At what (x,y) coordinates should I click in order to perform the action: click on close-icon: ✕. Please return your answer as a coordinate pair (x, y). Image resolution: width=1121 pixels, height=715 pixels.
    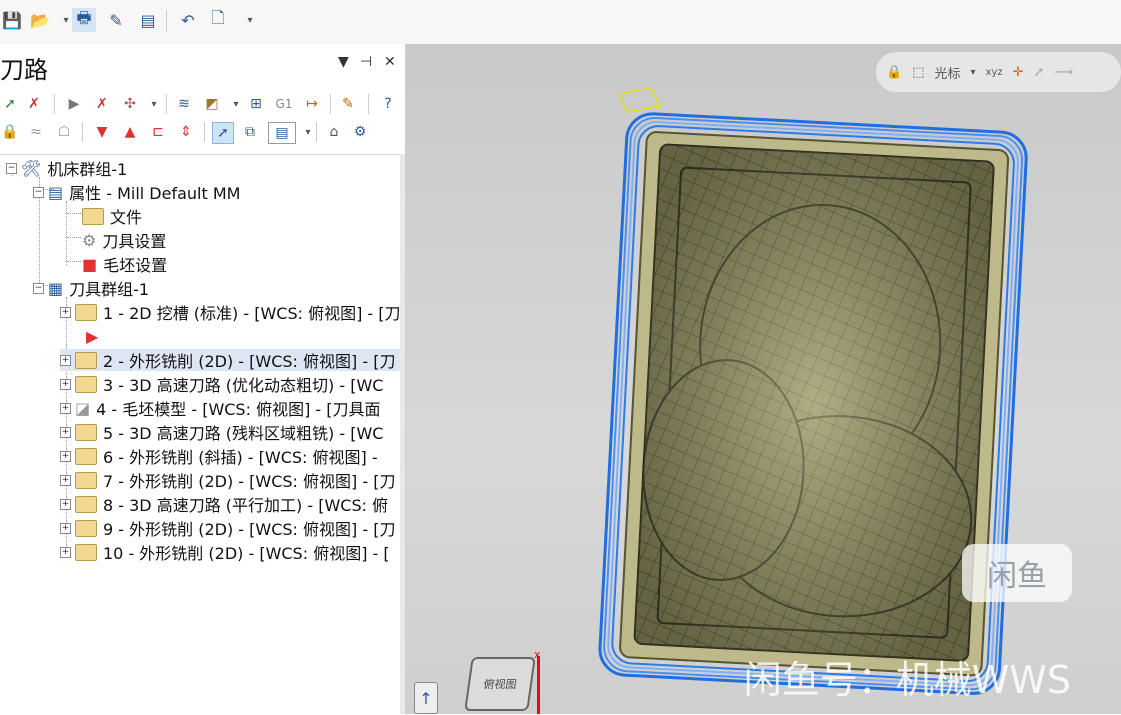
    Looking at the image, I should click on (390, 62).